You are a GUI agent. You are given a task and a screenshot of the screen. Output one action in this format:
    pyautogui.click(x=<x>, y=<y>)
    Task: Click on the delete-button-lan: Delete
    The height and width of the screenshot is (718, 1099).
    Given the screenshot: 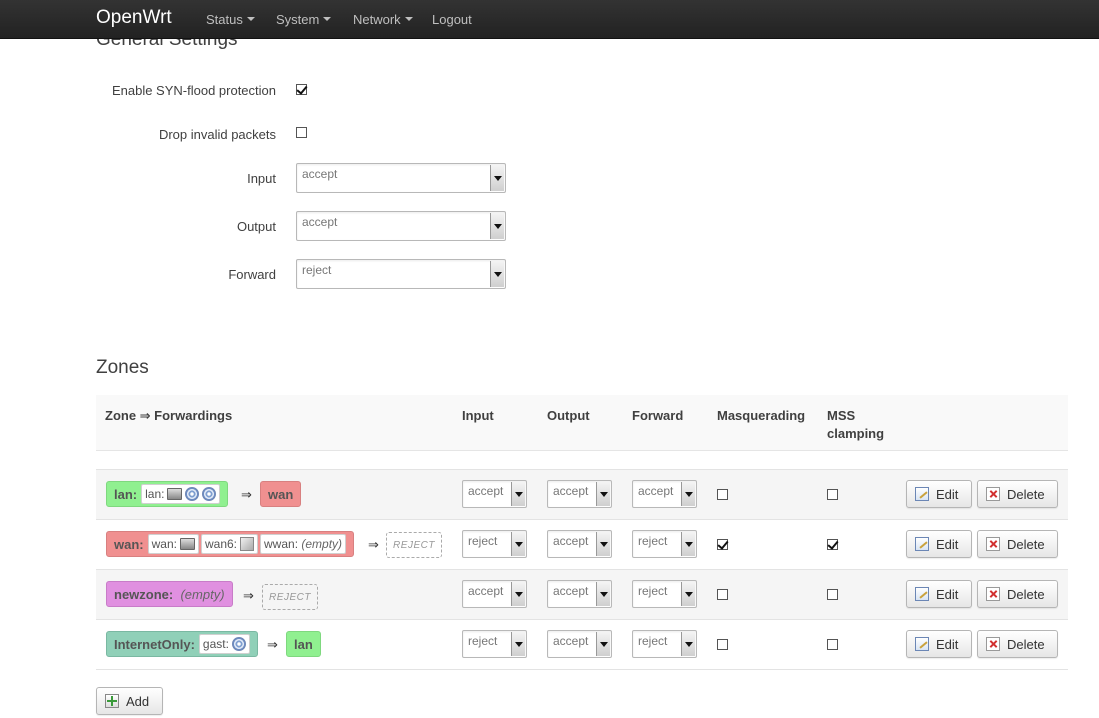 What is the action you would take?
    pyautogui.click(x=1017, y=494)
    